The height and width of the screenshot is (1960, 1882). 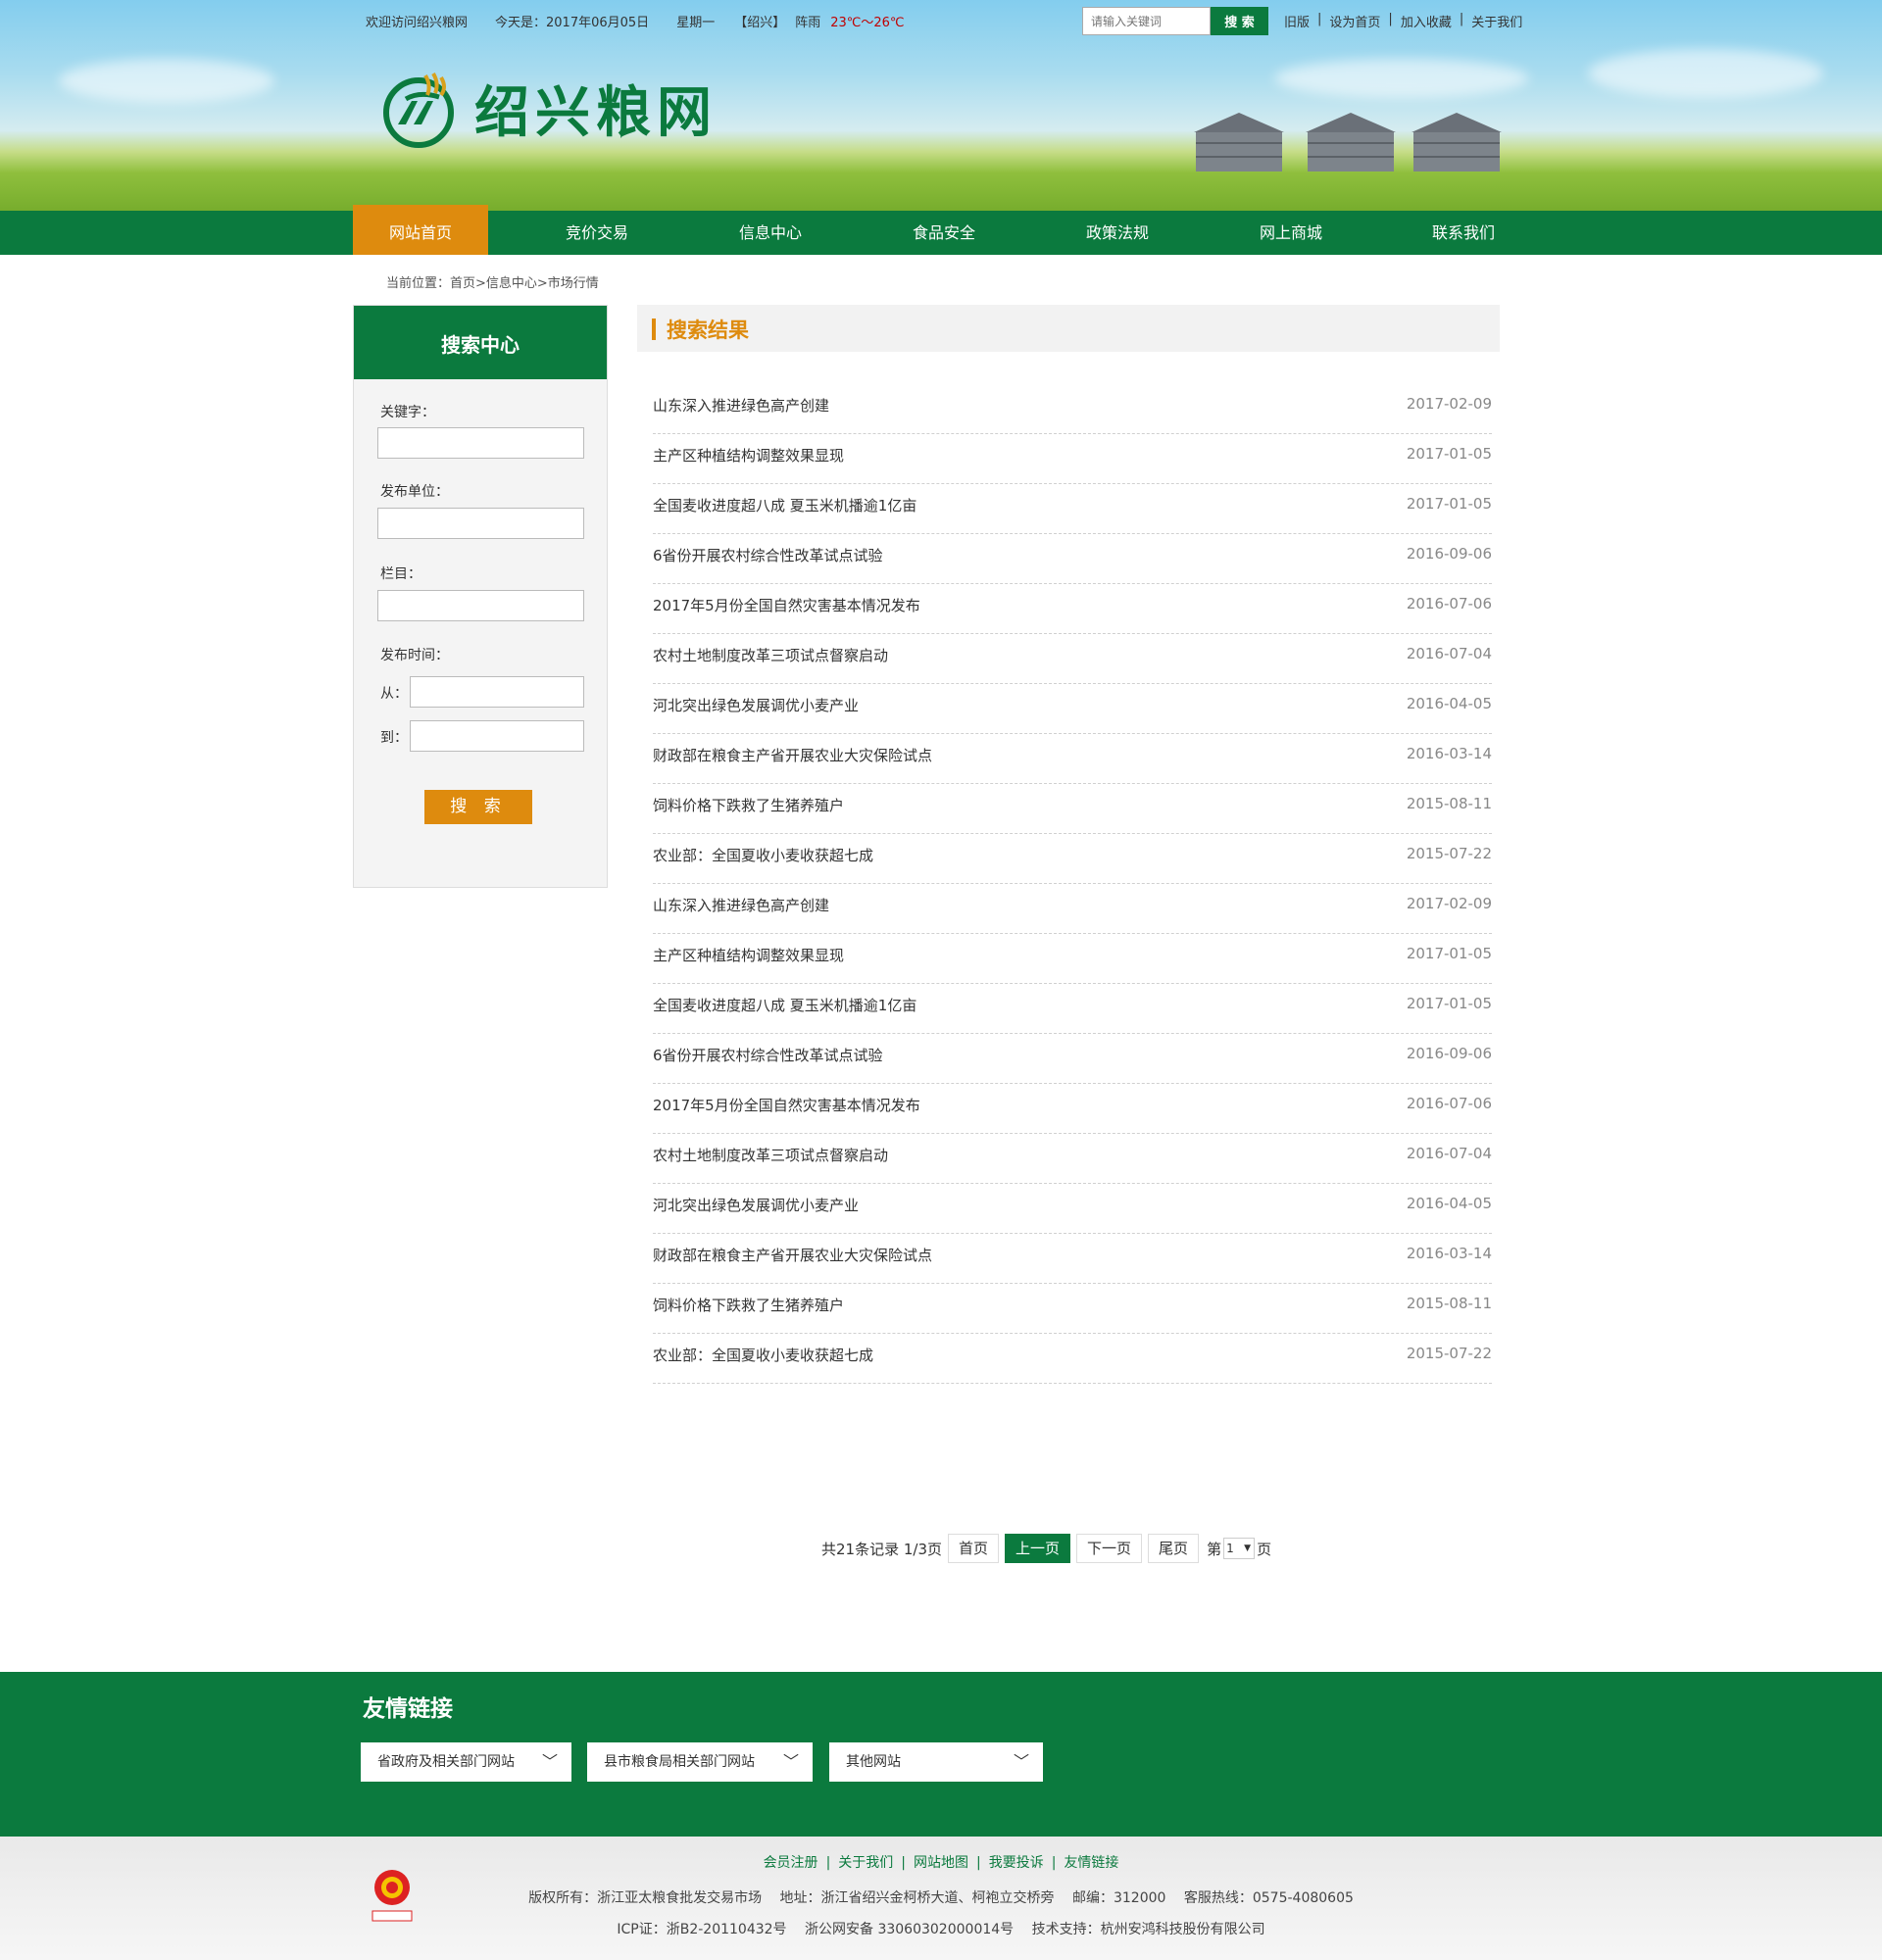 What do you see at coordinates (808, 23) in the screenshot?
I see `weather-text: 阵雨` at bounding box center [808, 23].